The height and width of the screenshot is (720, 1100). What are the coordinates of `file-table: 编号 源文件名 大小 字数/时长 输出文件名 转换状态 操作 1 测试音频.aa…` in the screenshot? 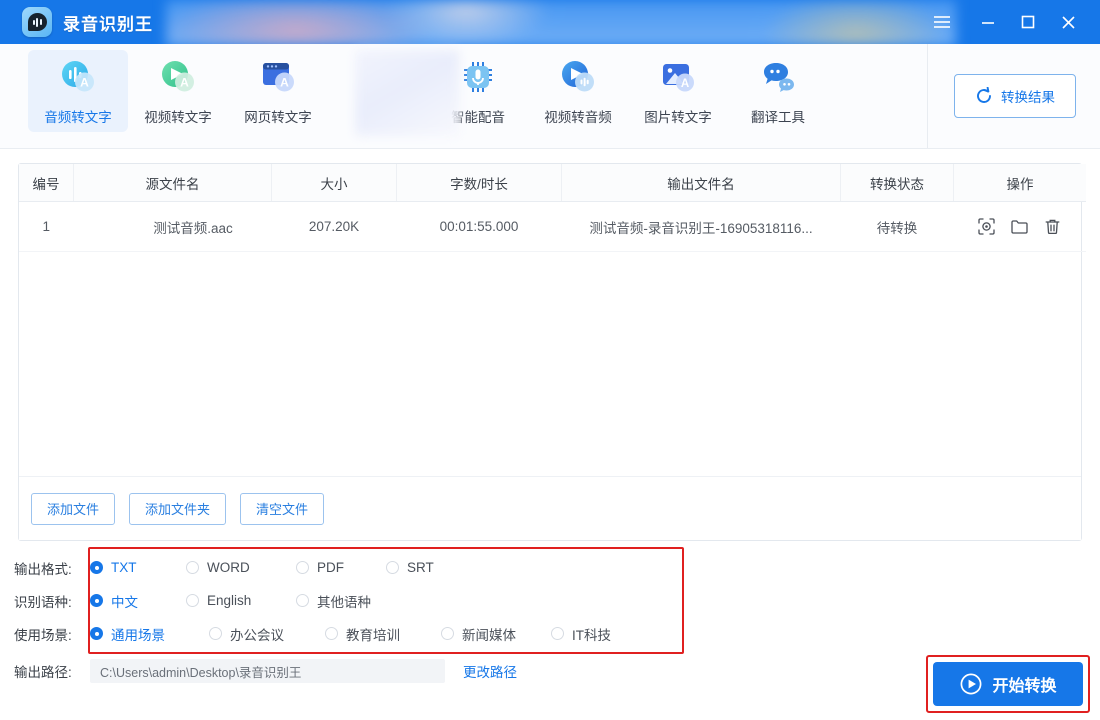 It's located at (552, 208).